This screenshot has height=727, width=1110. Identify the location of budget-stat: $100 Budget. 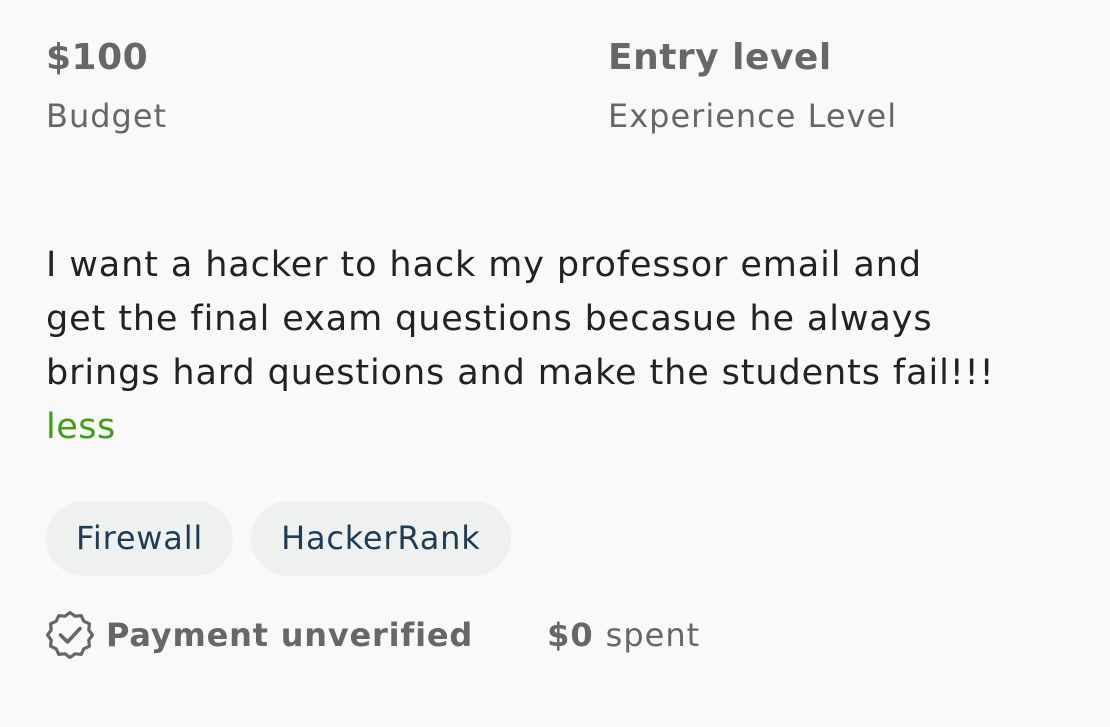
(106, 87).